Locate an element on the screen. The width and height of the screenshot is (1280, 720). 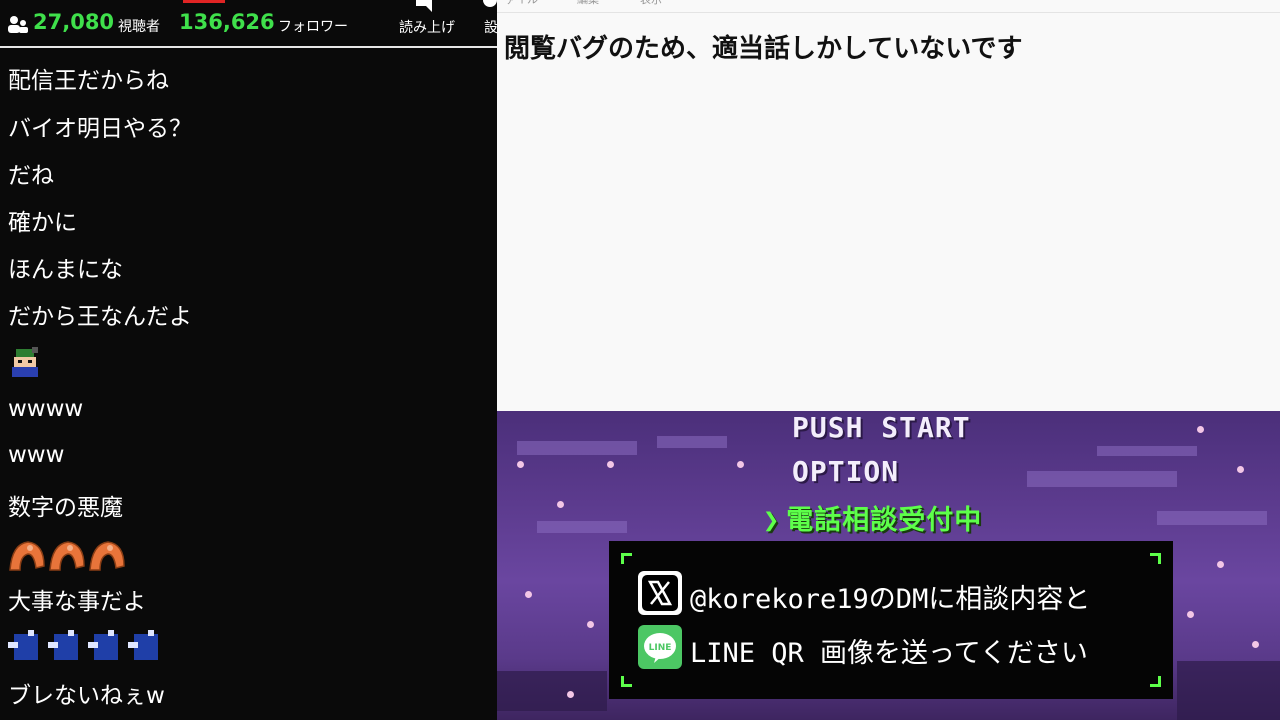
chat-message: 確かに is located at coordinates (42, 223).